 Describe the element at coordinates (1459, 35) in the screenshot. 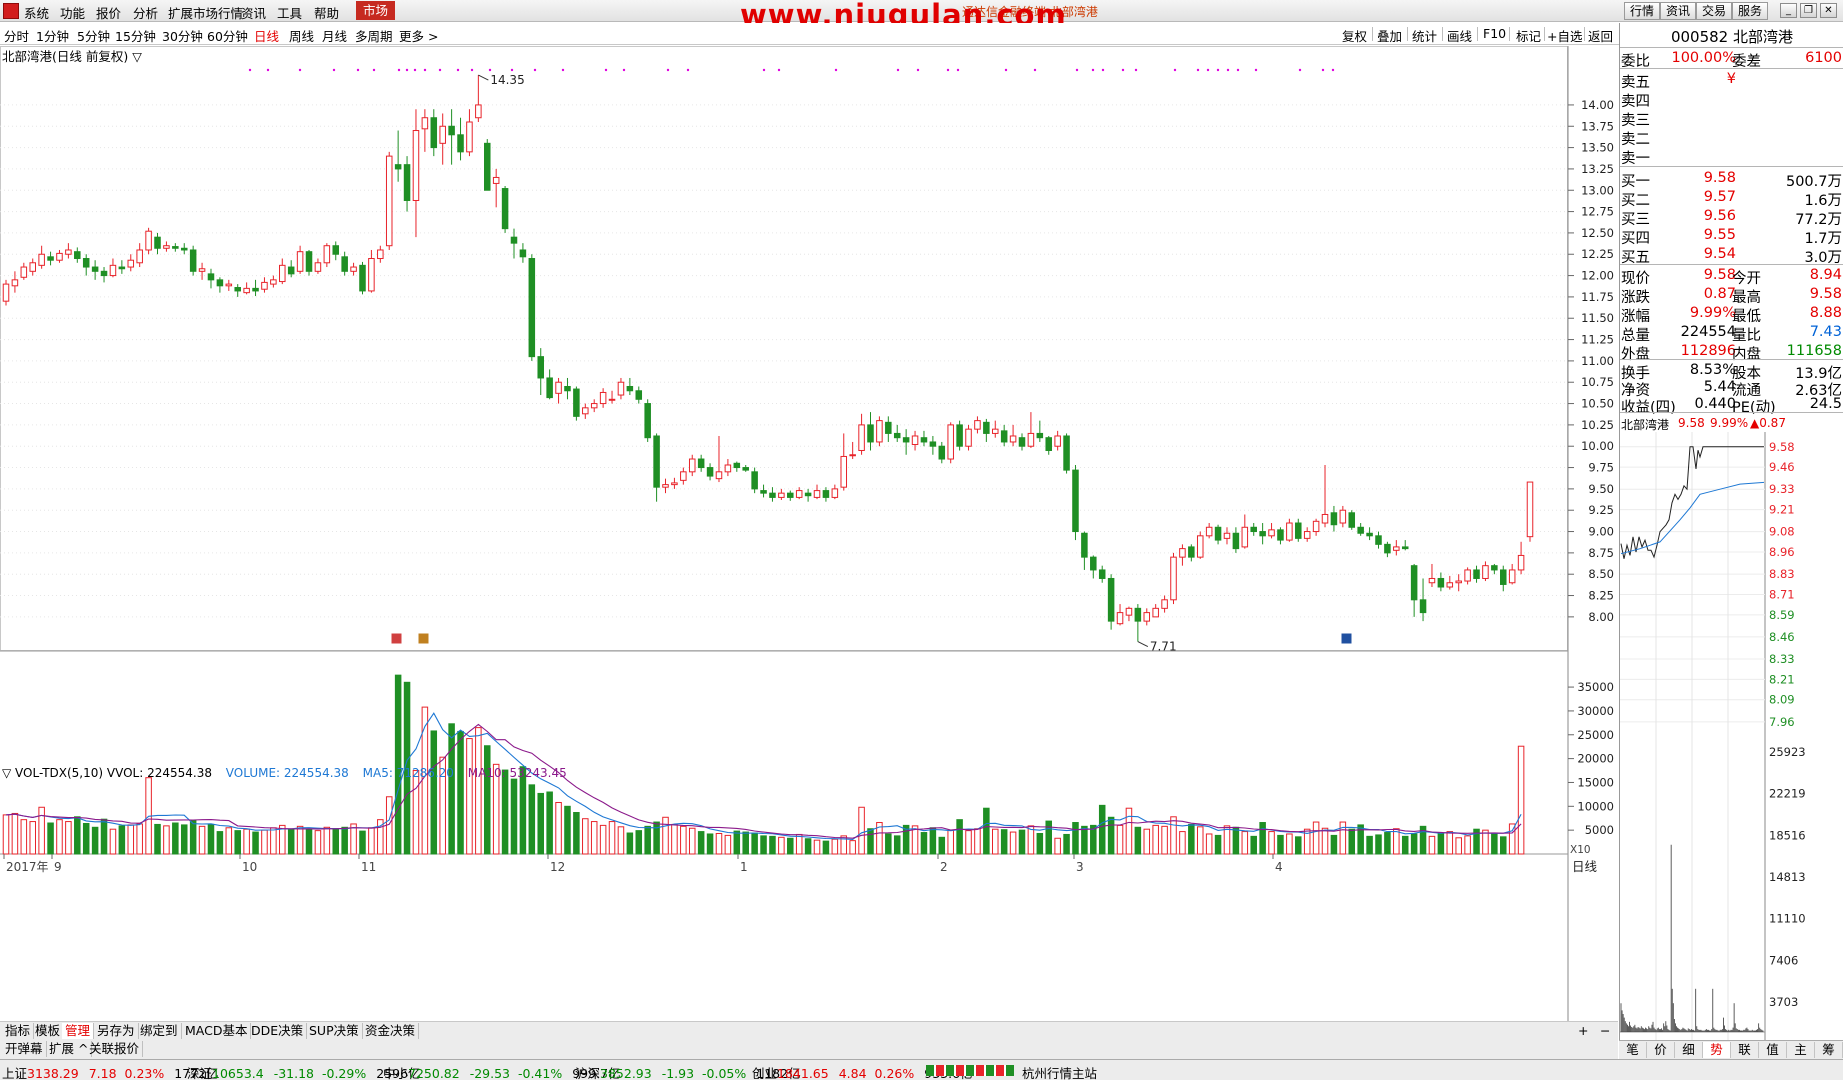

I see `draw-line-button: 画线` at that location.